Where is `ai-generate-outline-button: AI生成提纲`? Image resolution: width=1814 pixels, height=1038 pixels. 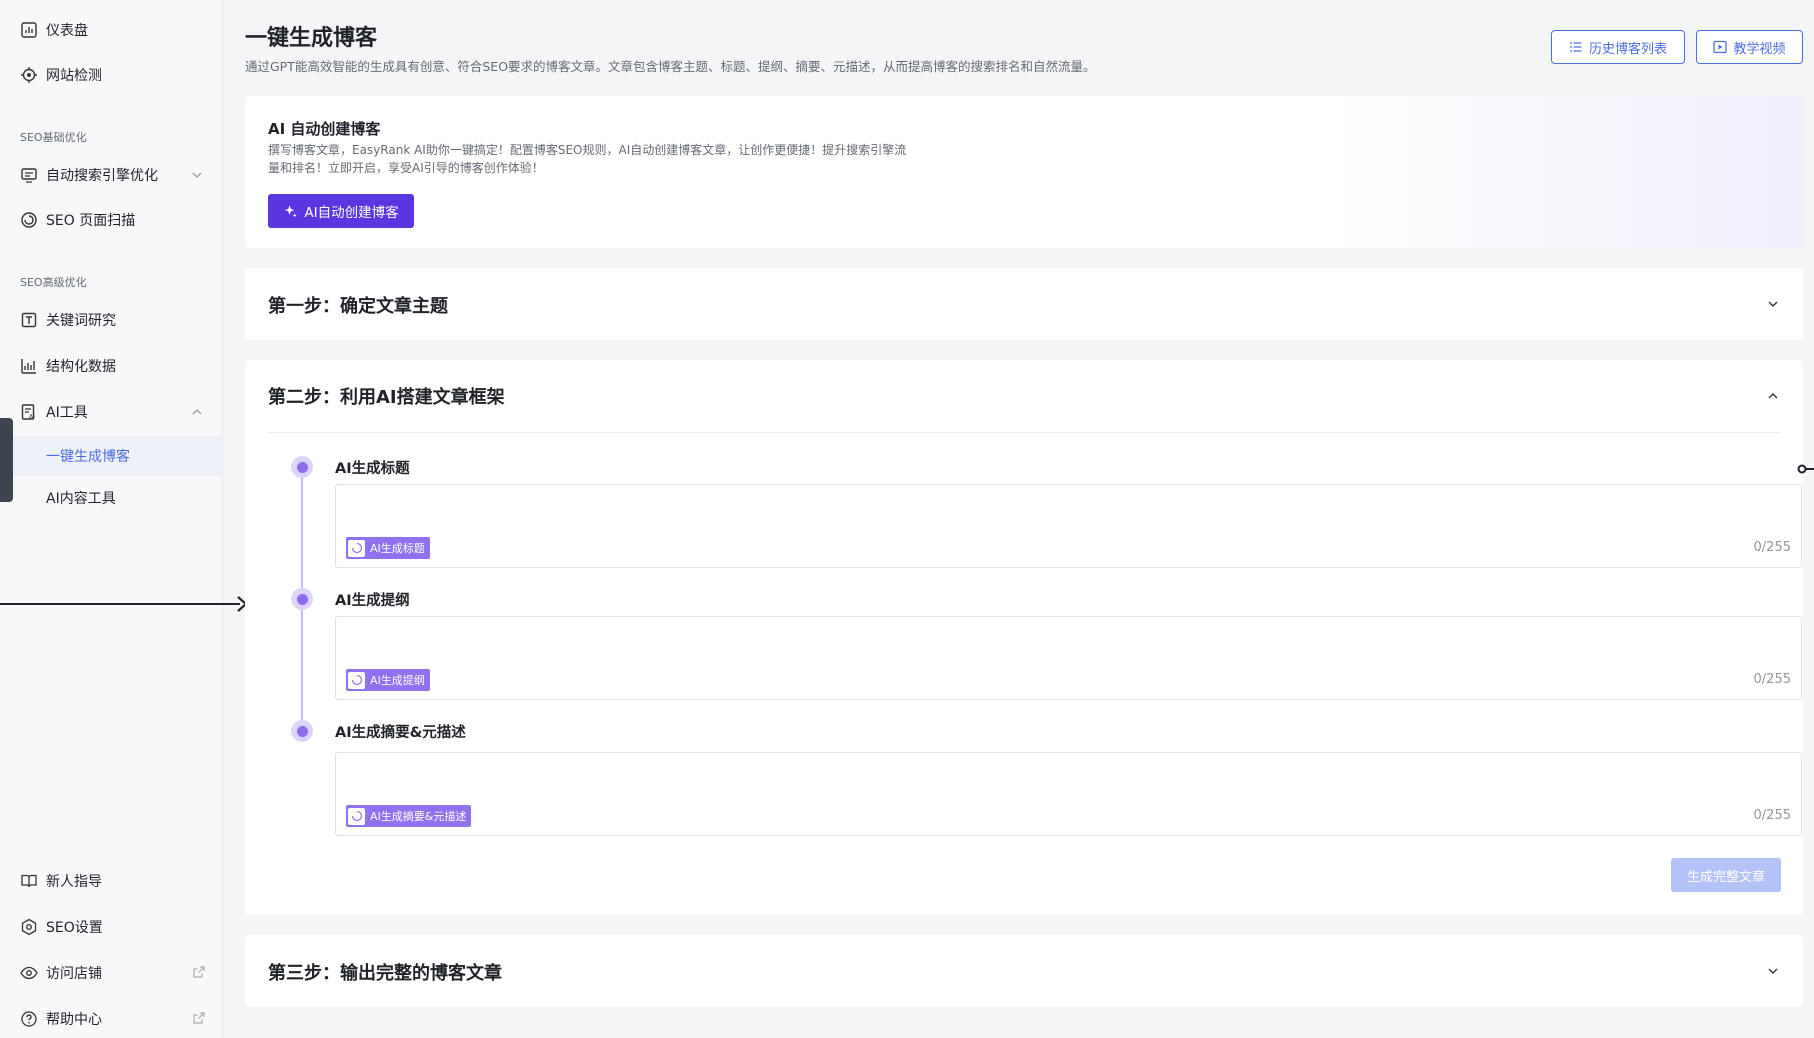
ai-generate-outline-button: AI生成提纲 is located at coordinates (388, 680).